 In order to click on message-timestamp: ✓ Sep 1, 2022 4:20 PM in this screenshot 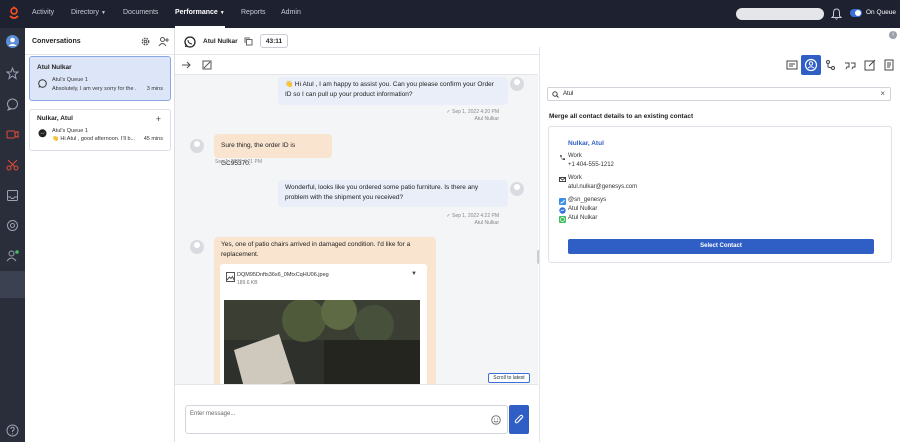, I will do `click(472, 112)`.